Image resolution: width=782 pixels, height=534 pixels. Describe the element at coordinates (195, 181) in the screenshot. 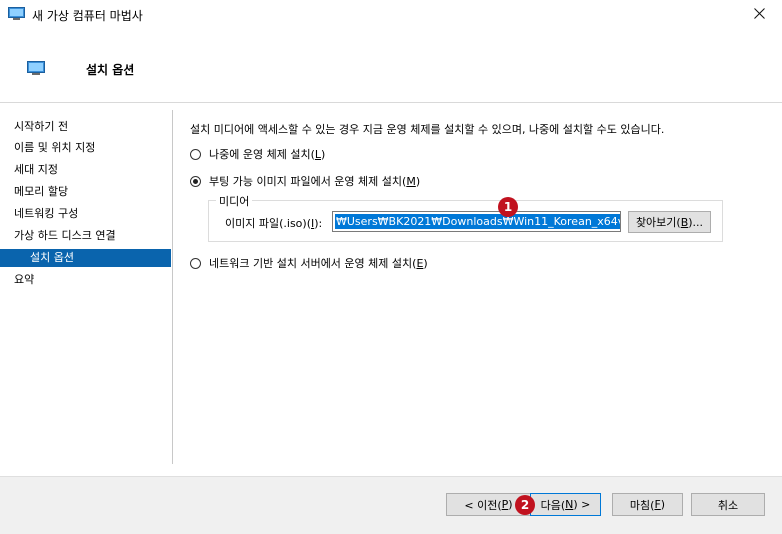

I see `radio-button-selected` at that location.